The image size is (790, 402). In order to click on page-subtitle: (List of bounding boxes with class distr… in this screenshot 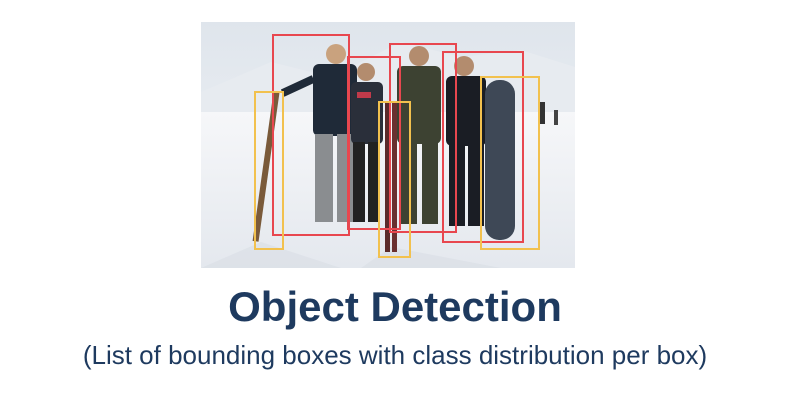, I will do `click(395, 355)`.